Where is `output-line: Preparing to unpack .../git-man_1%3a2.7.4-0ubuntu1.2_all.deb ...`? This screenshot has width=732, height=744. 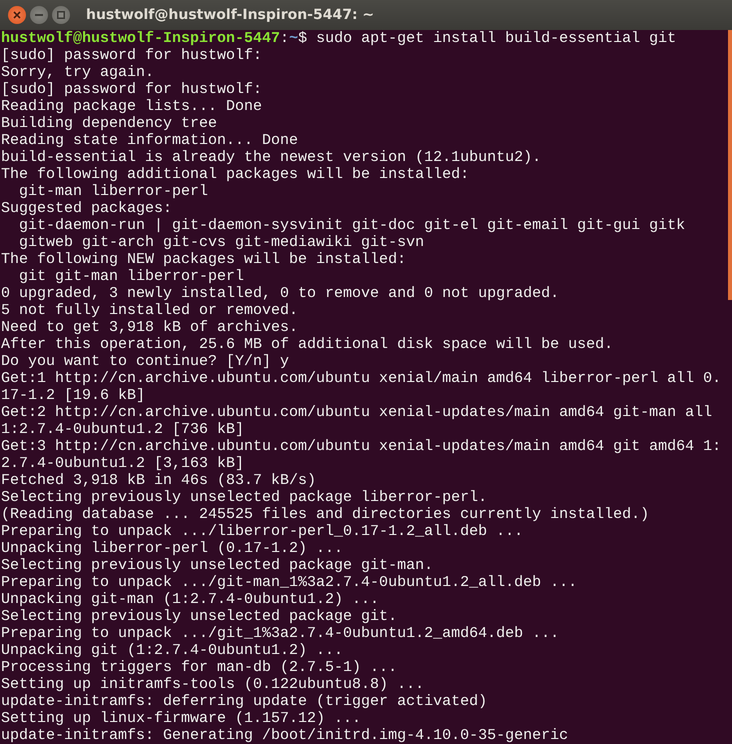 output-line: Preparing to unpack .../git-man_1%3a2.7.4-0ubuntu1.2_all.deb ... is located at coordinates (289, 582).